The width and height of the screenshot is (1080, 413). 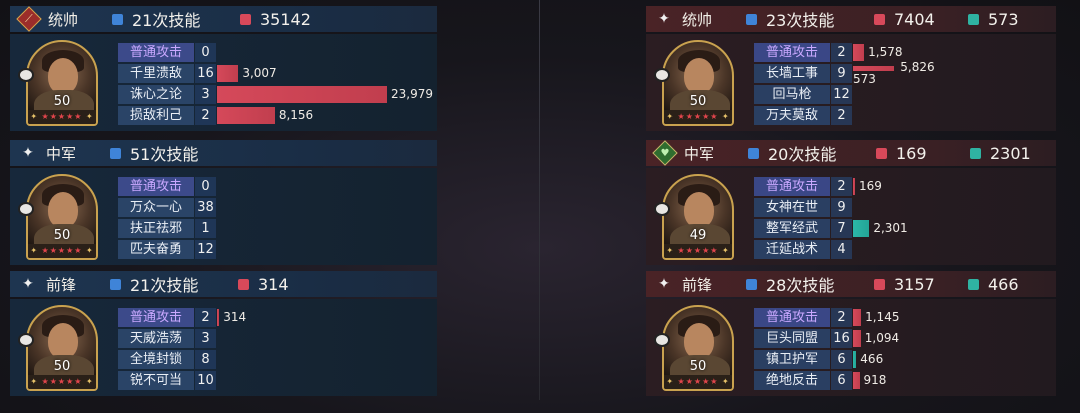 I want to click on skill-row: 整军经武 7 2,301, so click(x=905, y=228).